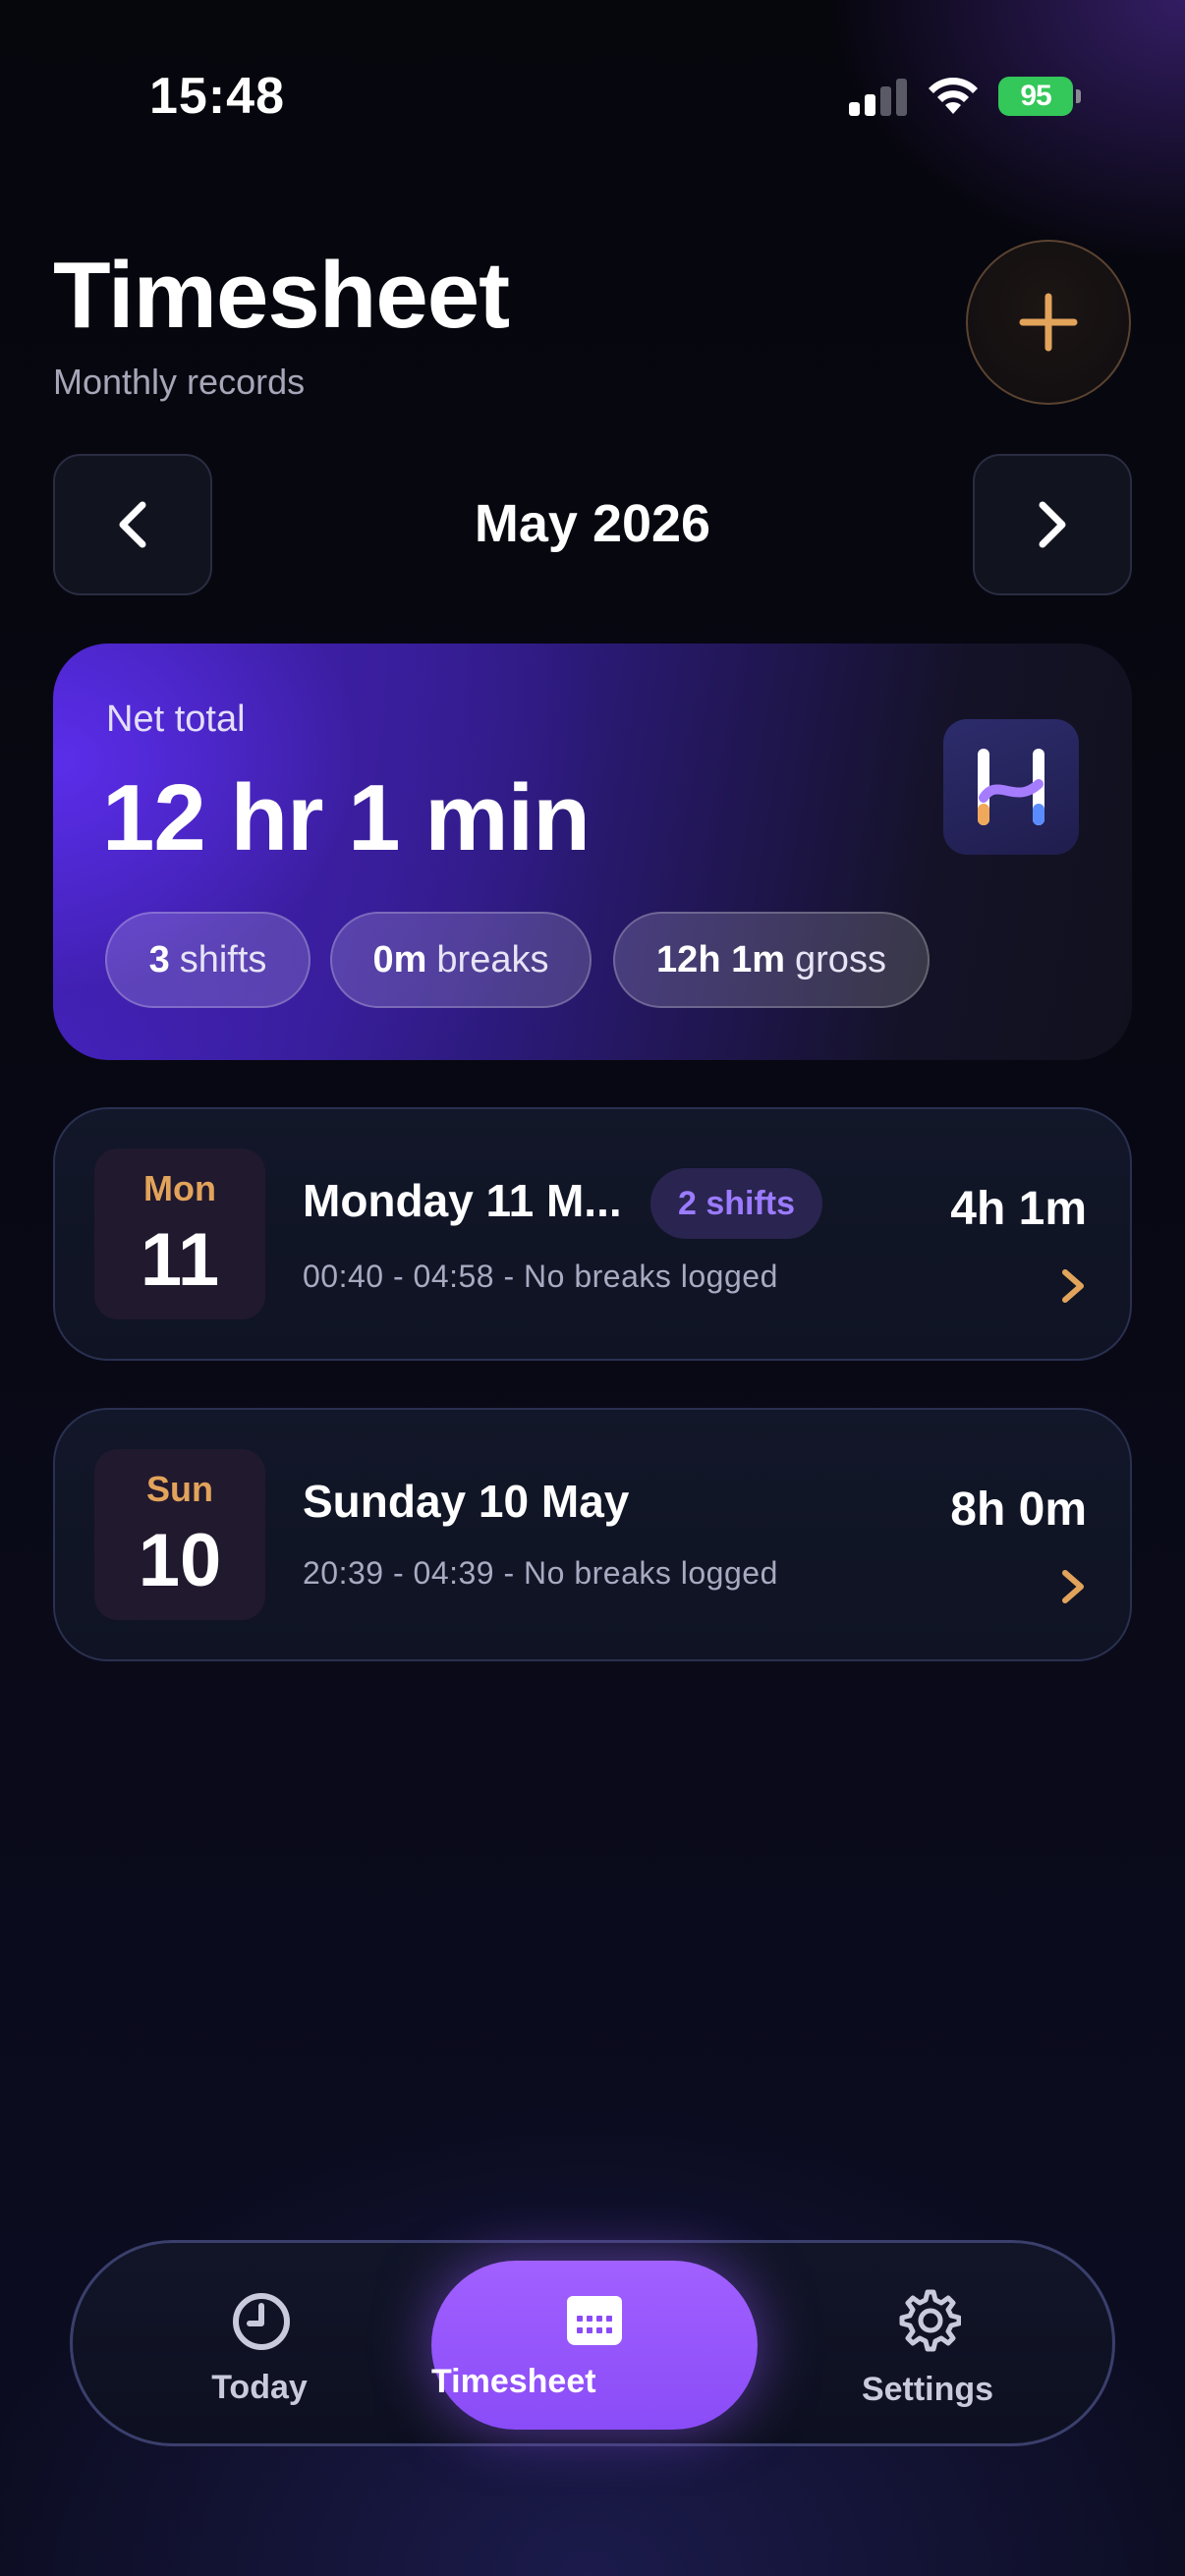 The width and height of the screenshot is (1185, 2576). I want to click on tab-today: Today, so click(259, 2343).